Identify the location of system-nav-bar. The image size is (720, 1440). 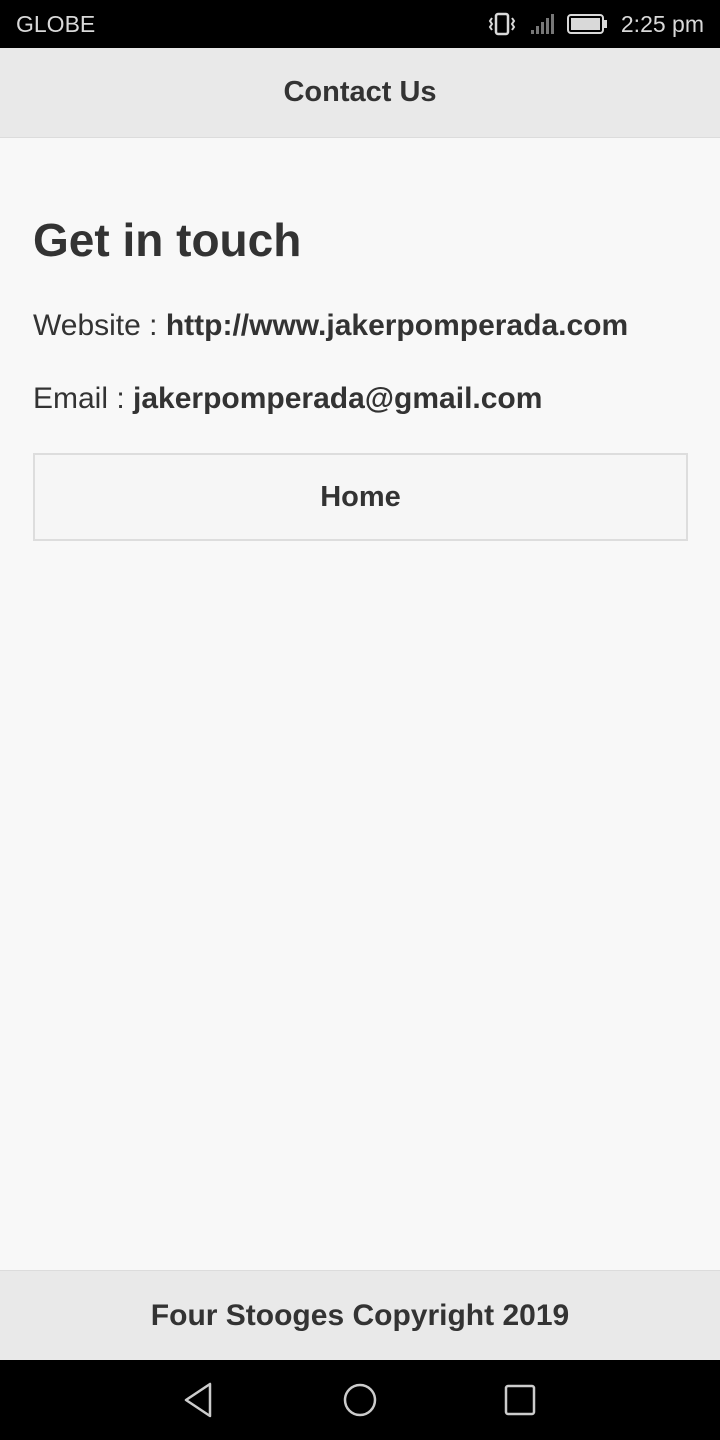
(360, 1400).